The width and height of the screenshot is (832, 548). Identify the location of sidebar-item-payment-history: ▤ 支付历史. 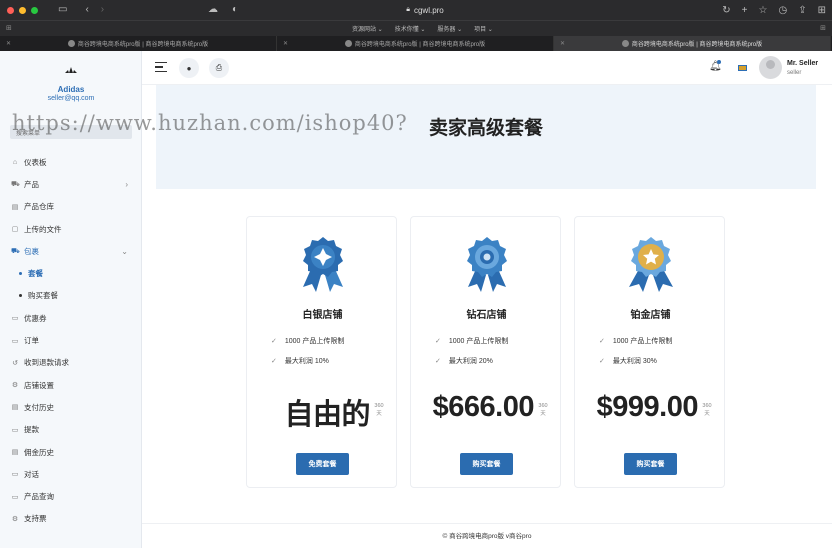
(71, 407).